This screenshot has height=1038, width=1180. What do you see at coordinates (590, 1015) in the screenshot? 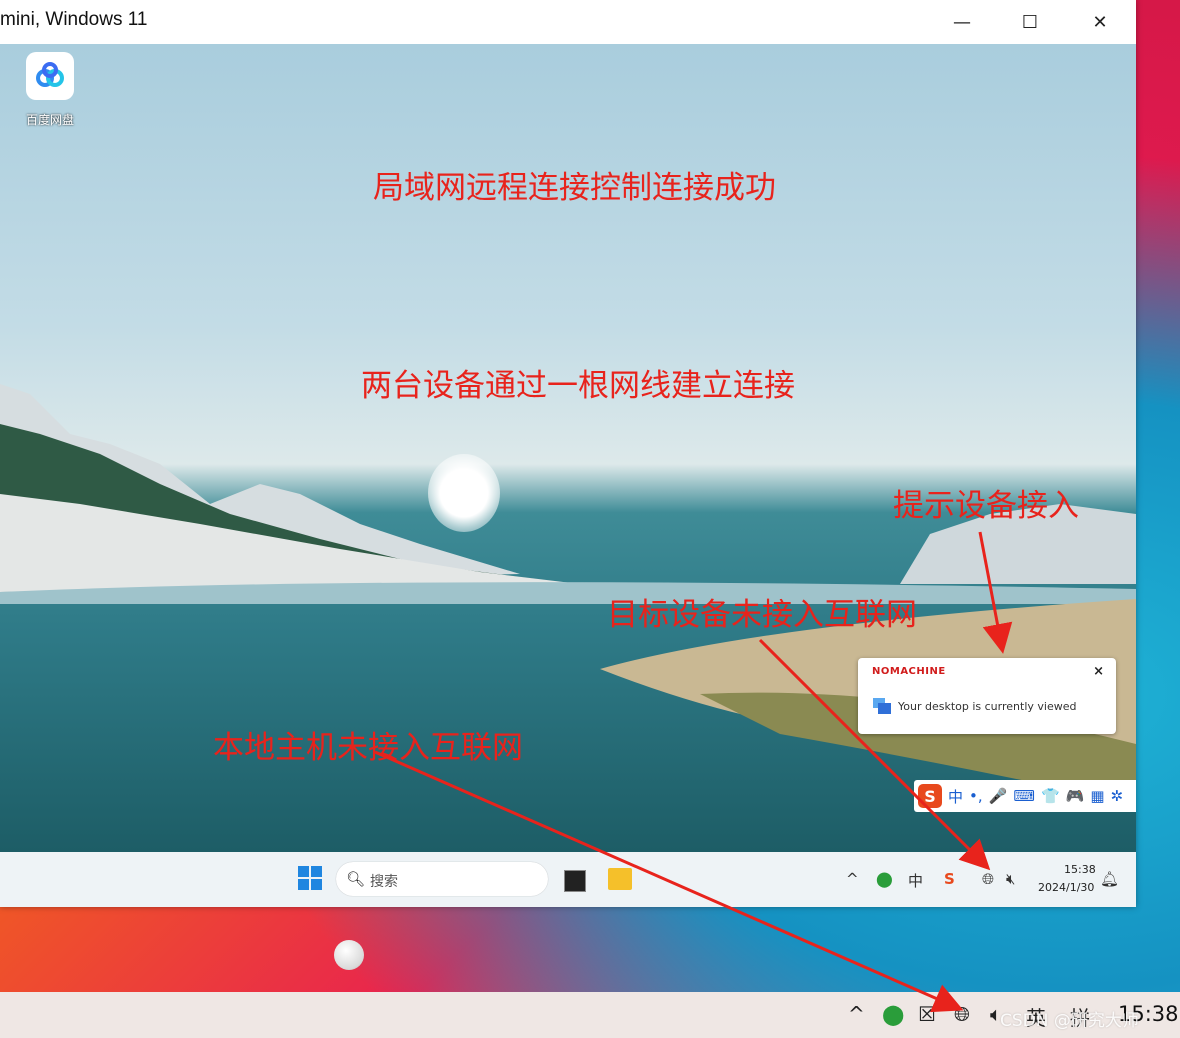
I see `host-taskbar: ^ ⬤ ☒ 🌐︎ 🔈︎ 英 拼 15:38 CSDN @研究大师` at bounding box center [590, 1015].